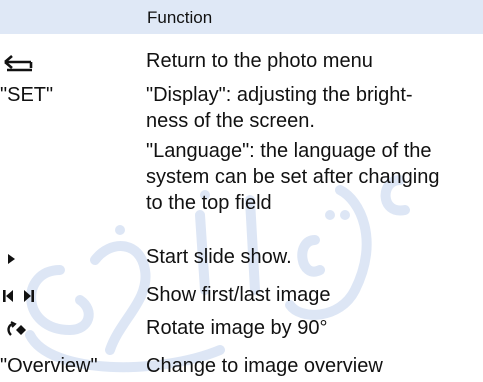 This screenshot has width=483, height=382. What do you see at coordinates (259, 61) in the screenshot?
I see `row-description: Return to the photo menu` at bounding box center [259, 61].